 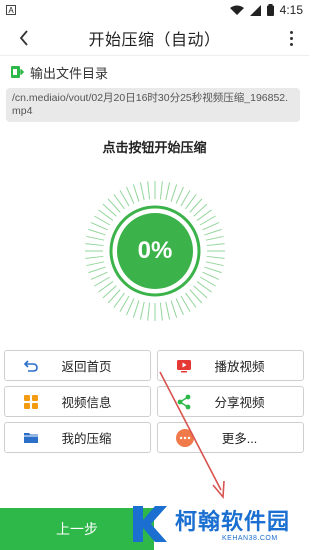 What do you see at coordinates (154, 147) in the screenshot?
I see `compress-hint: 点击按钮开始压缩` at bounding box center [154, 147].